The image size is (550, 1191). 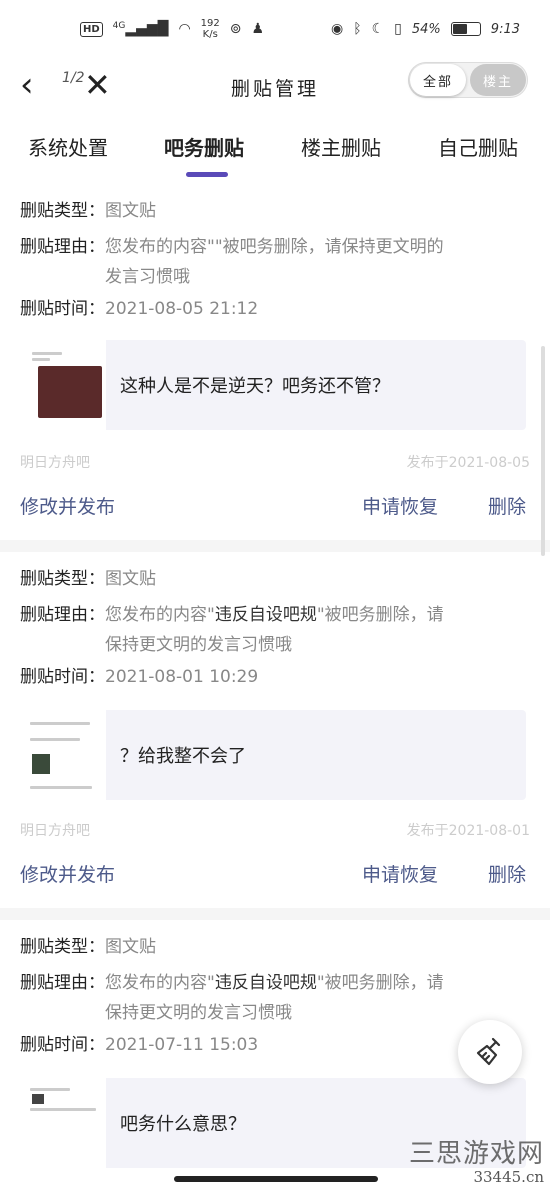 I want to click on battery-icon, so click(x=465, y=29).